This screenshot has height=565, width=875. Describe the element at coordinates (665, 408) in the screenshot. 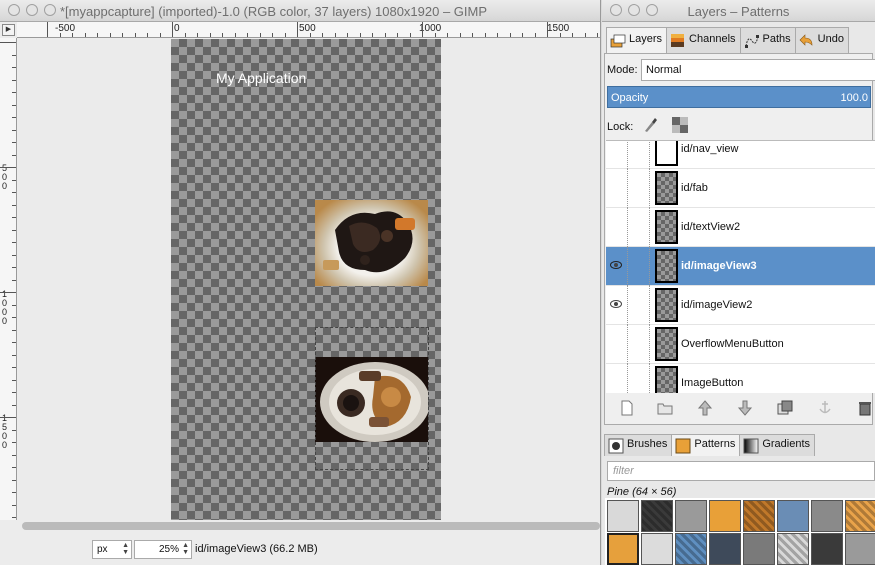

I see `new-group-icon` at that location.